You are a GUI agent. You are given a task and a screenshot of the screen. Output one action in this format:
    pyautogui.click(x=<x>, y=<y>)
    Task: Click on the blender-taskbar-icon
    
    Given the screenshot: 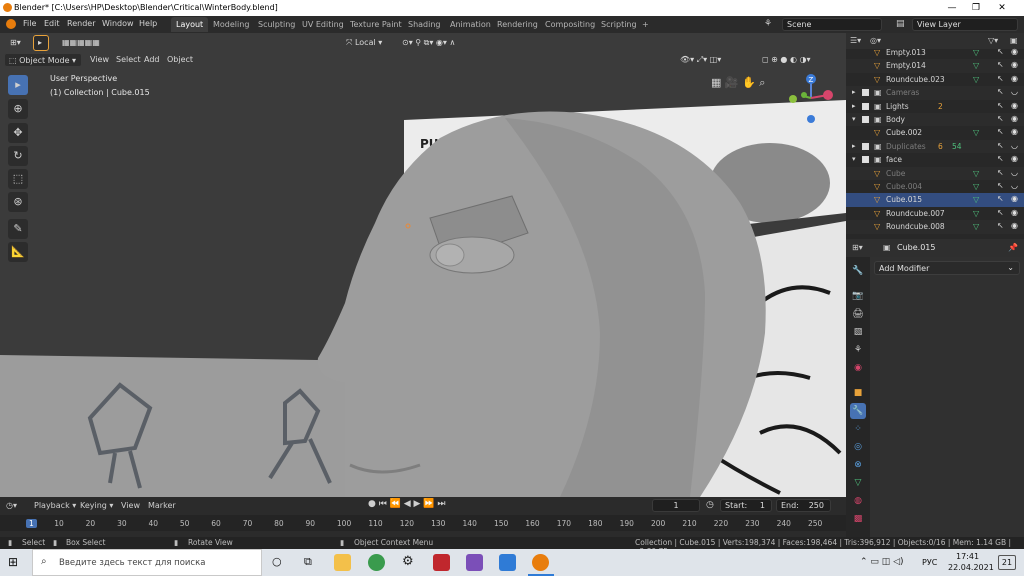 What is the action you would take?
    pyautogui.click(x=540, y=562)
    